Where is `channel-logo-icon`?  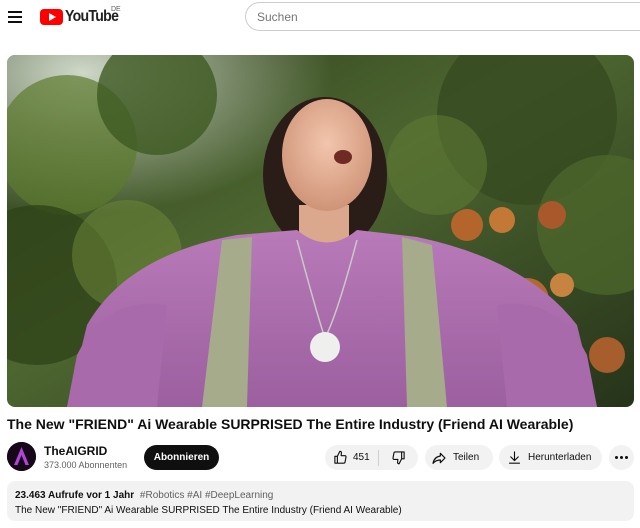 channel-logo-icon is located at coordinates (21, 456).